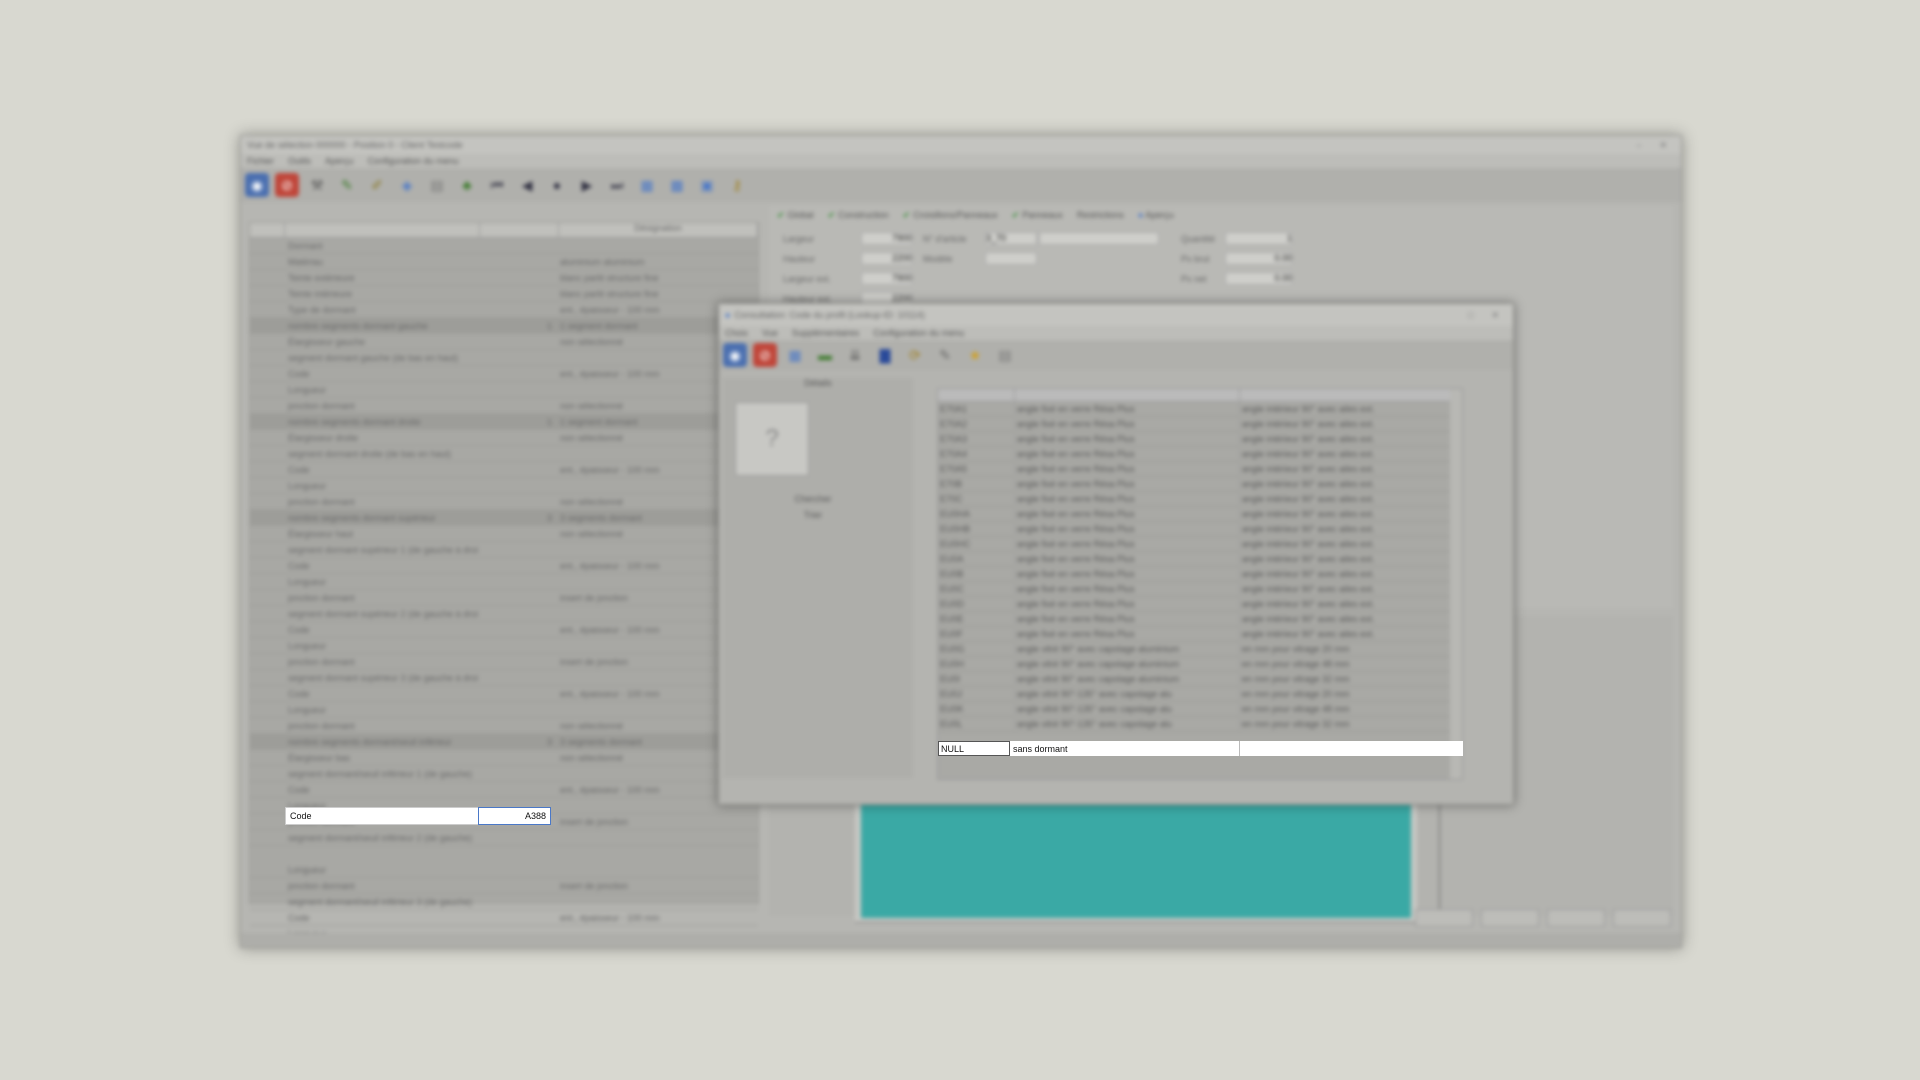 Image resolution: width=1920 pixels, height=1080 pixels. Describe the element at coordinates (617, 185) in the screenshot. I see `last-icon: ⏭` at that location.